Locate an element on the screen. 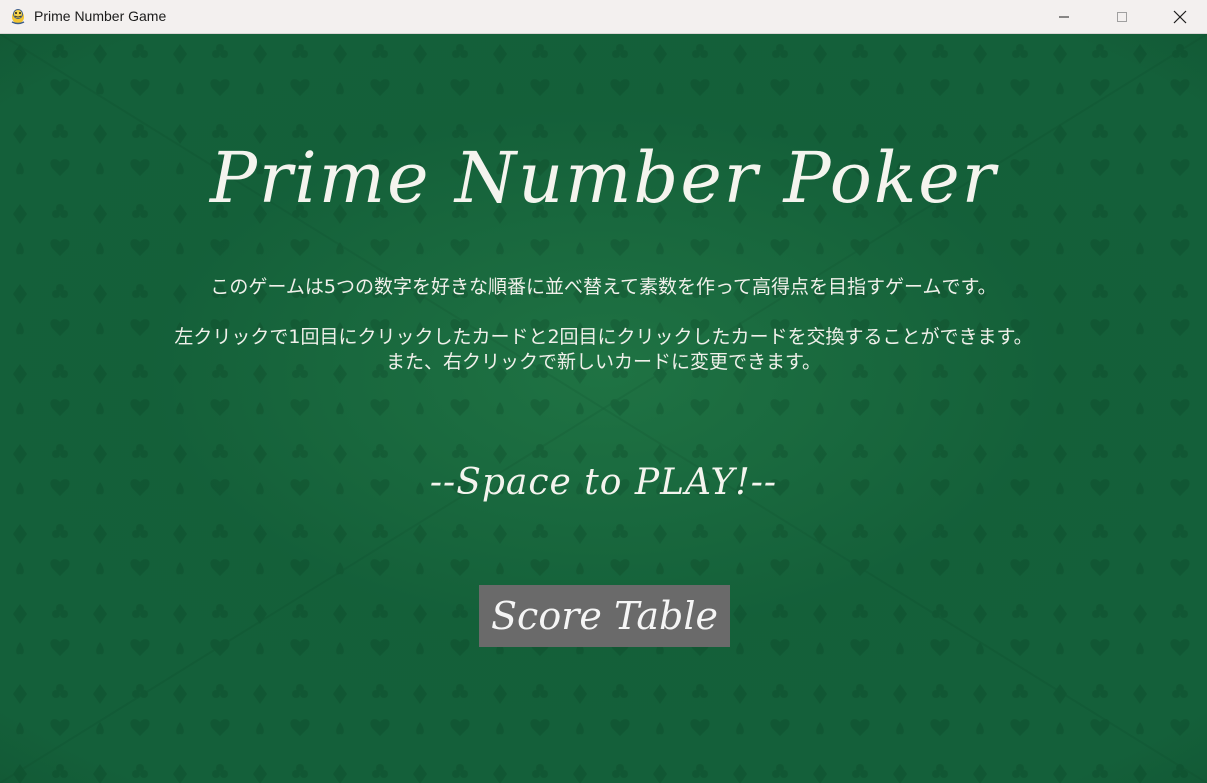 The height and width of the screenshot is (783, 1207). minimize-button is located at coordinates (1064, 16).